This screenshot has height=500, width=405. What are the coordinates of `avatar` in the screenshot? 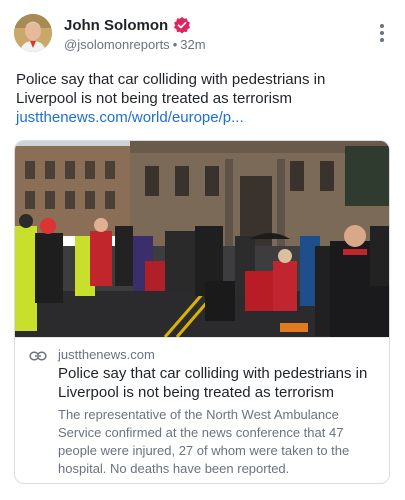 It's located at (33, 33).